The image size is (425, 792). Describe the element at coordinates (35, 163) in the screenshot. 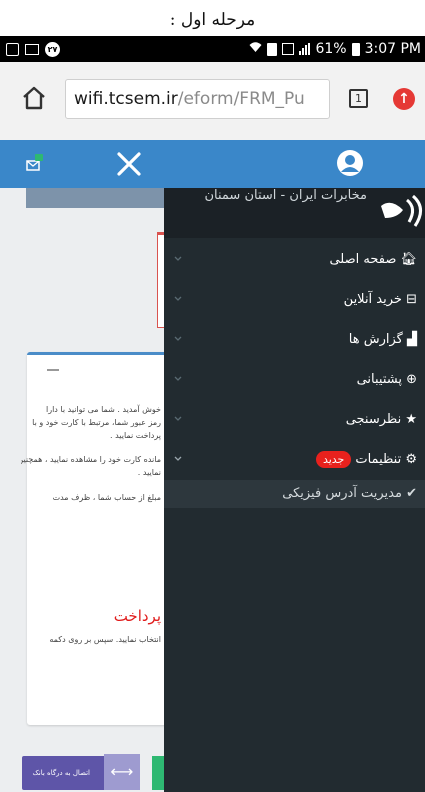

I see `mail-icon` at that location.